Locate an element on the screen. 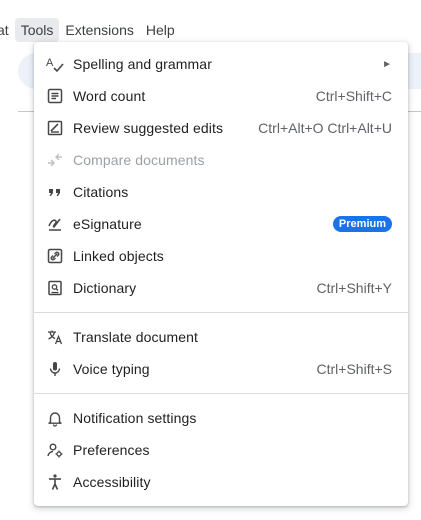 Image resolution: width=421 pixels, height=520 pixels. linked-objects-icon is located at coordinates (55, 256).